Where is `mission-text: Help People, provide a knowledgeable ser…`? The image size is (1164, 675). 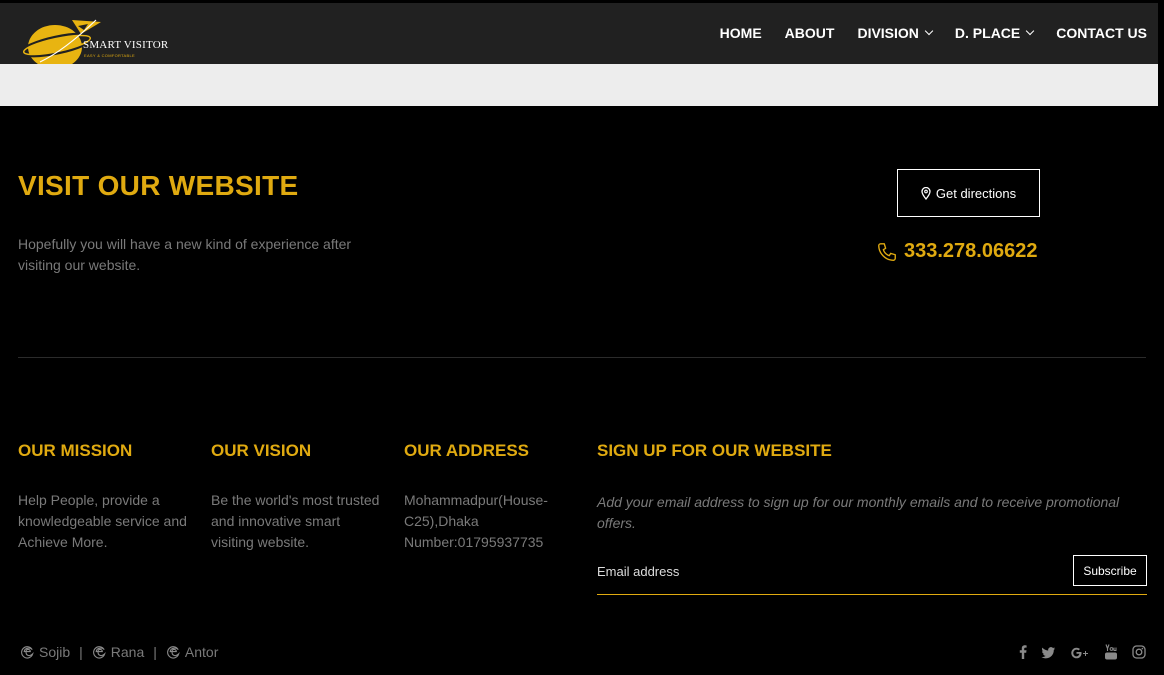 mission-text: Help People, provide a knowledgeable ser… is located at coordinates (102, 521).